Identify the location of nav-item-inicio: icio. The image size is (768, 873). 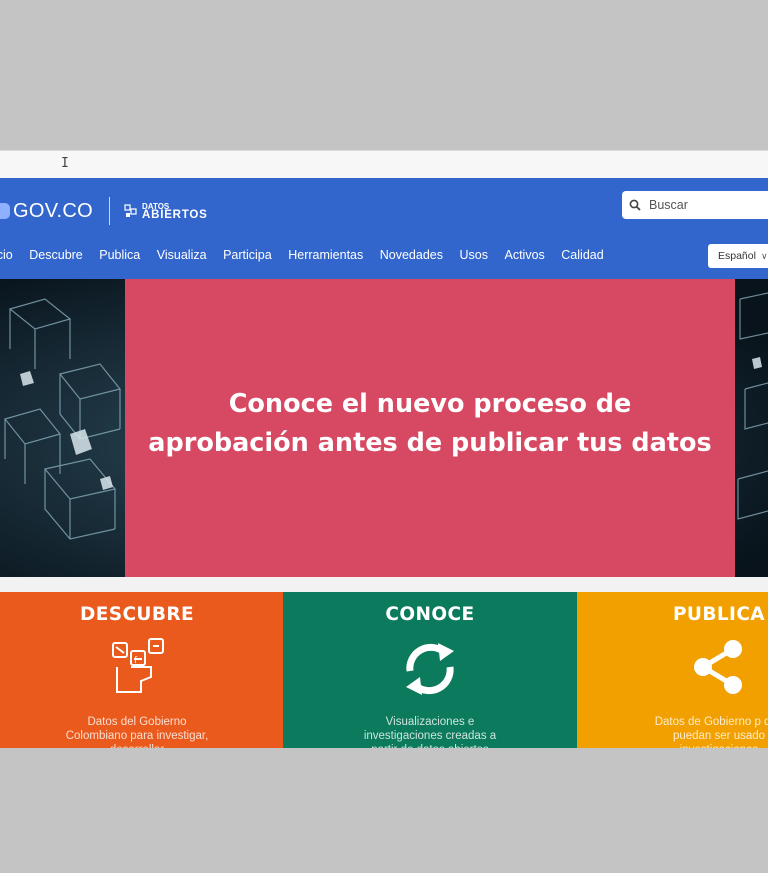
(6, 255).